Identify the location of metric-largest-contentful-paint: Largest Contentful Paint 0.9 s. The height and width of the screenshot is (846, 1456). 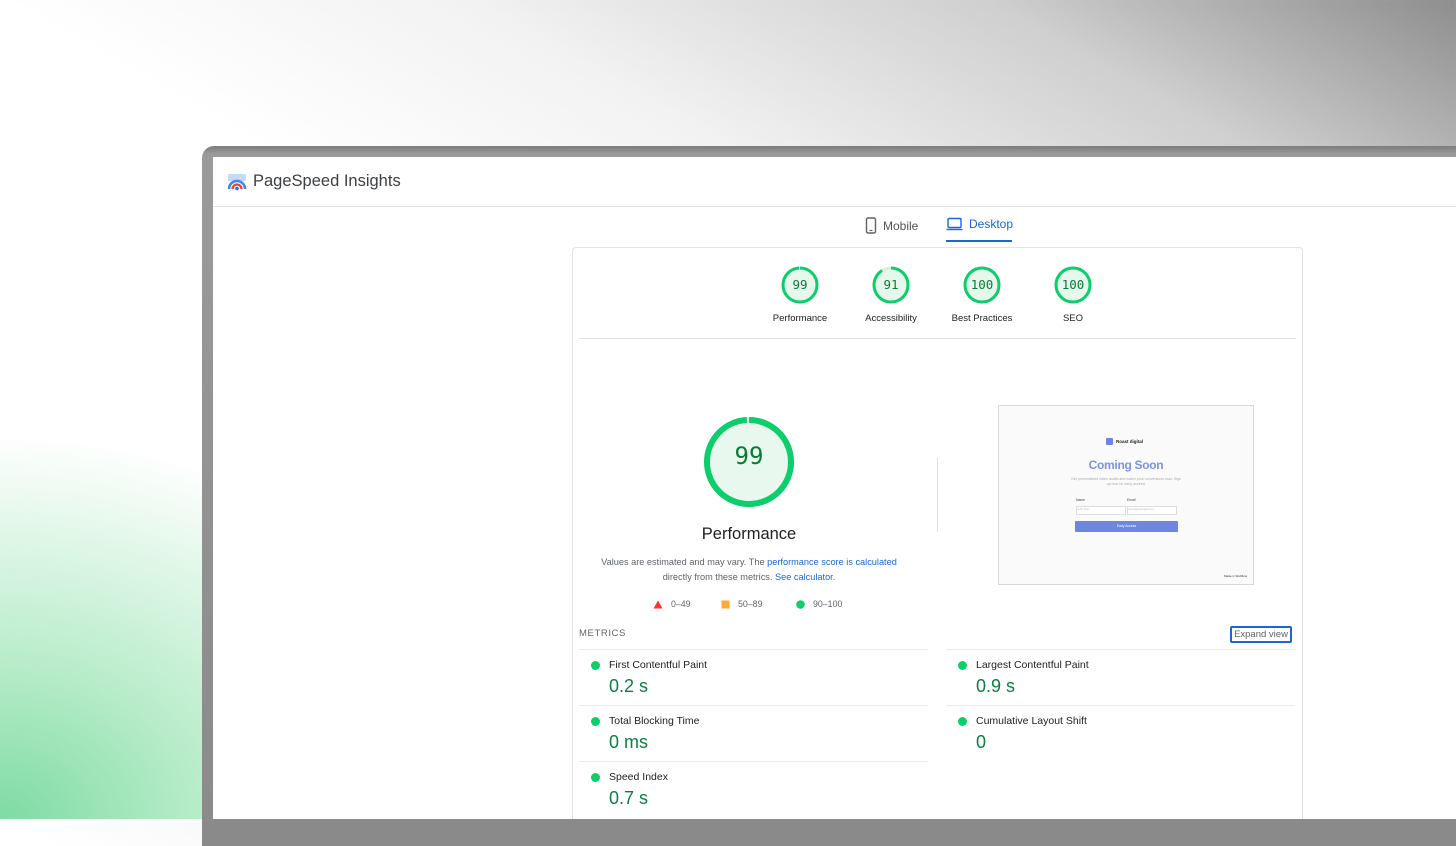
(1120, 677).